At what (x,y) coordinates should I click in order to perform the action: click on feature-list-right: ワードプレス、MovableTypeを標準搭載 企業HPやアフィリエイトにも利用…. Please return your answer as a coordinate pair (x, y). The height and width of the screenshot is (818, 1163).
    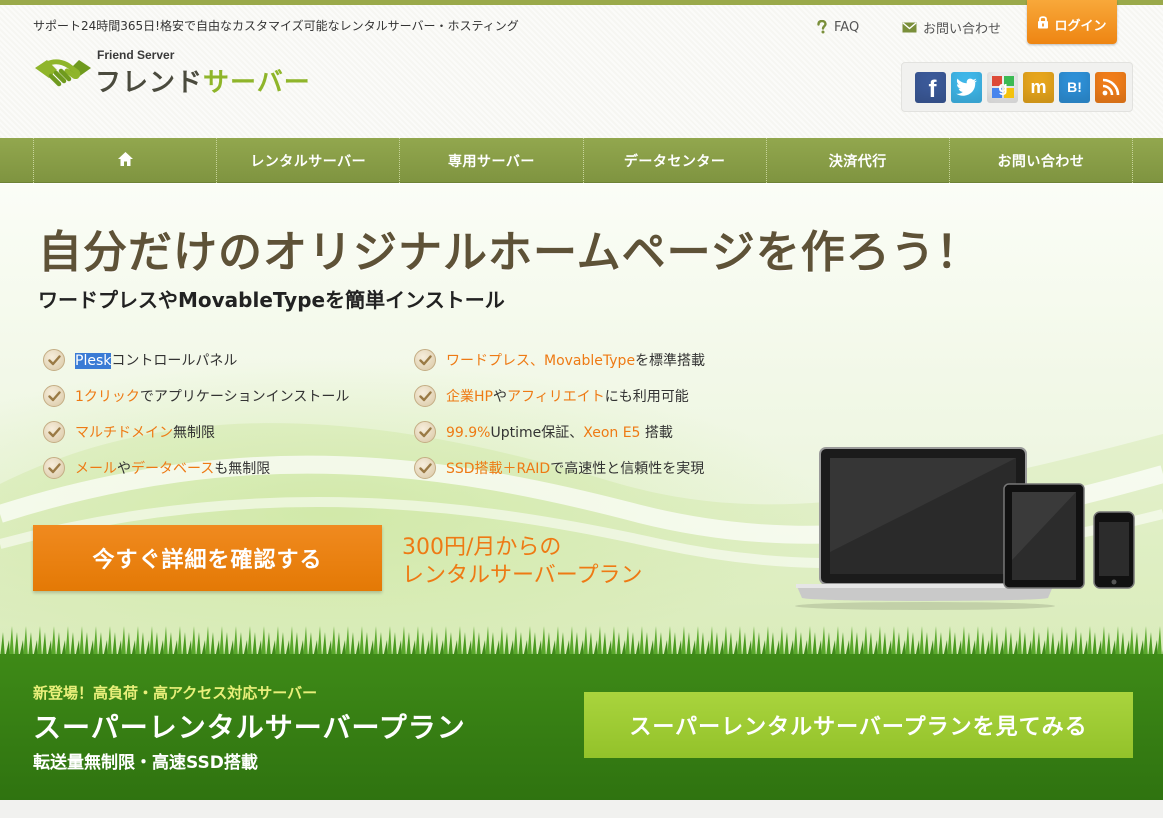
    Looking at the image, I should click on (559, 414).